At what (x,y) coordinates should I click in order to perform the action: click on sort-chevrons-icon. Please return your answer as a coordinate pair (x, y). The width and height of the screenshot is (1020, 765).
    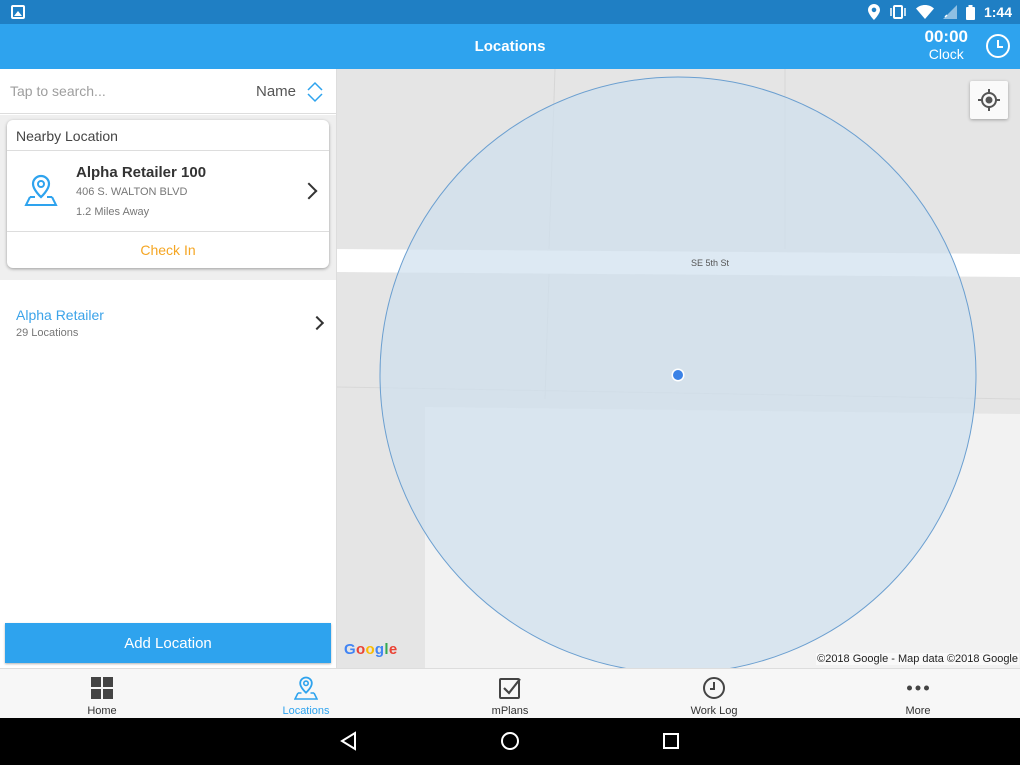
    Looking at the image, I should click on (315, 92).